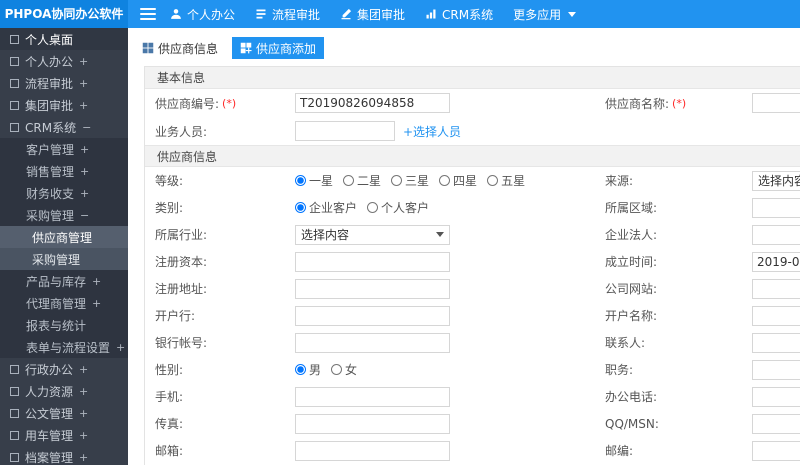 This screenshot has width=800, height=465. Describe the element at coordinates (49, 39) in the screenshot. I see `sidebar-item-label: 个人桌面` at that location.